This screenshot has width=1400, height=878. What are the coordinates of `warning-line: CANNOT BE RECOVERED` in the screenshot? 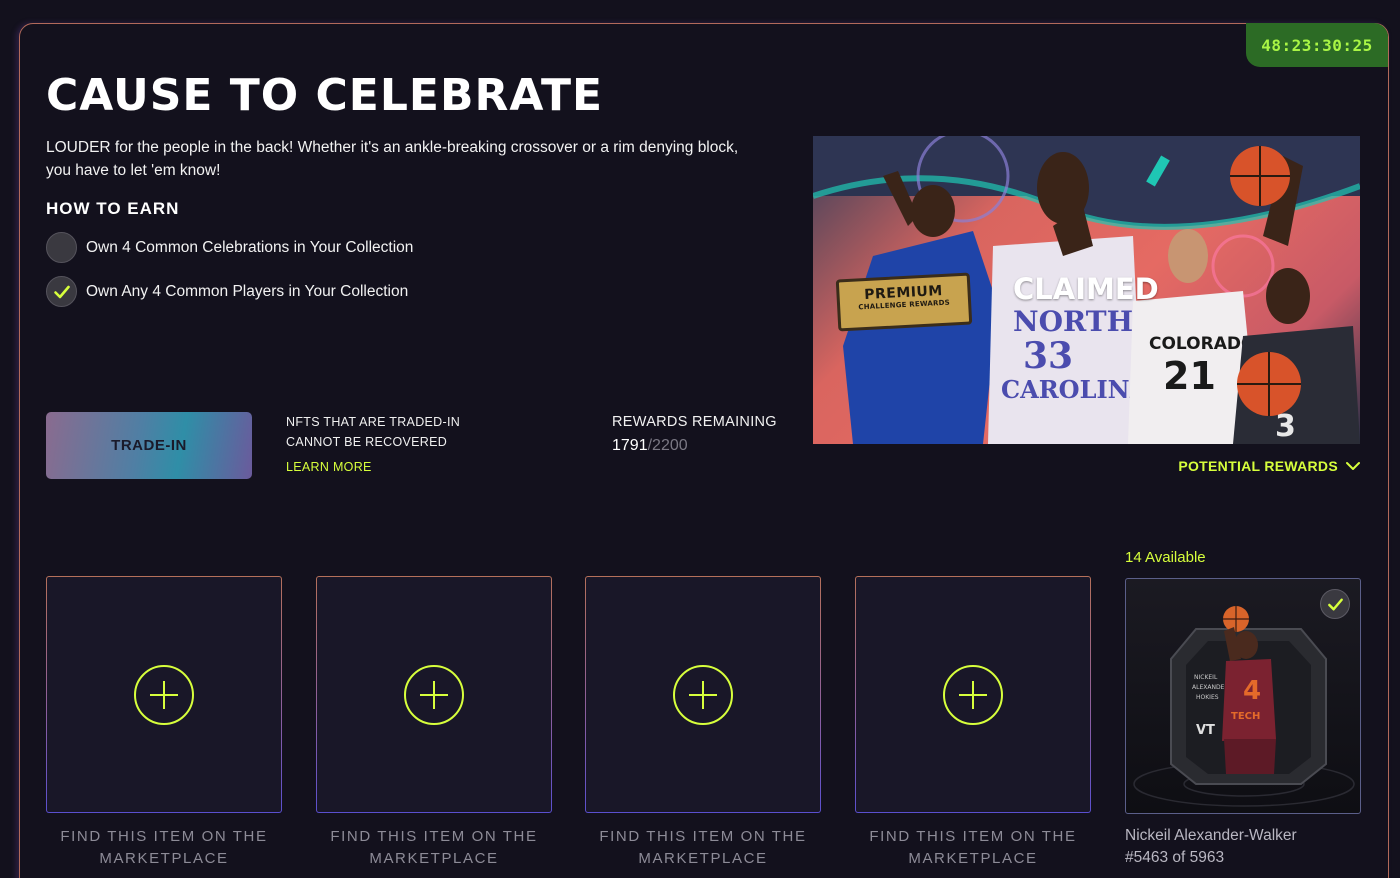 It's located at (367, 442).